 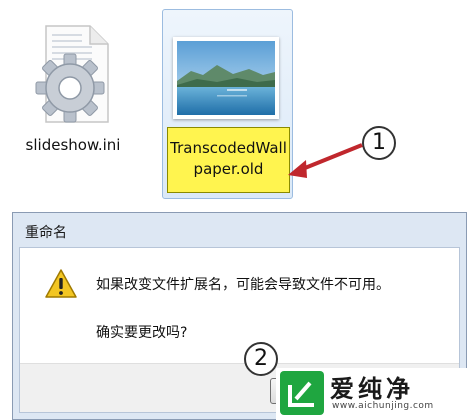 I want to click on callout-marker-2: 2, so click(x=261, y=359).